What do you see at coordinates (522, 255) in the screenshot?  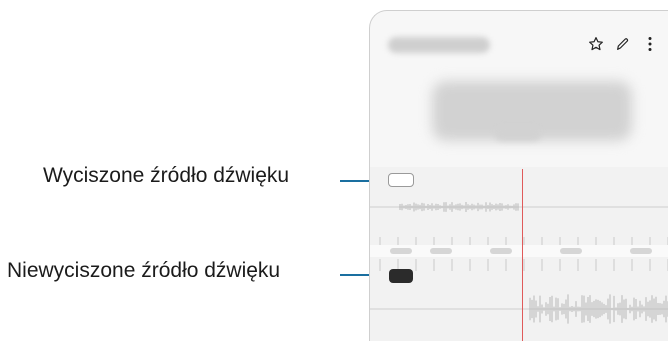 I see `playhead` at bounding box center [522, 255].